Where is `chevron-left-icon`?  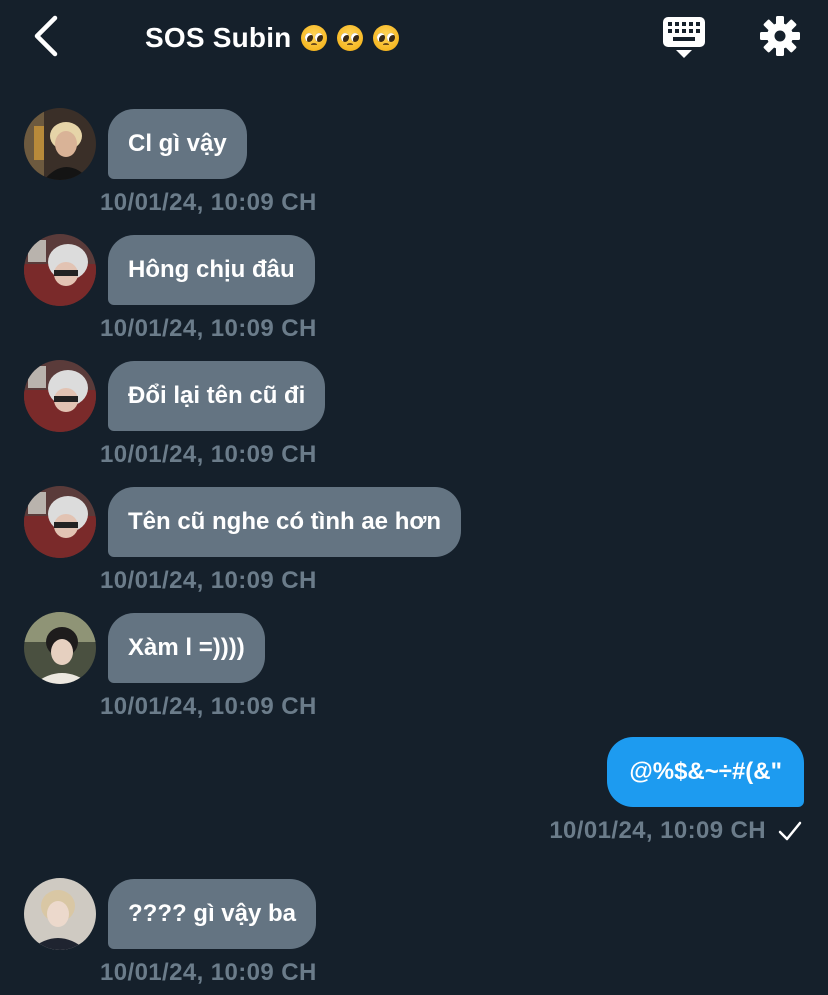 chevron-left-icon is located at coordinates (46, 36).